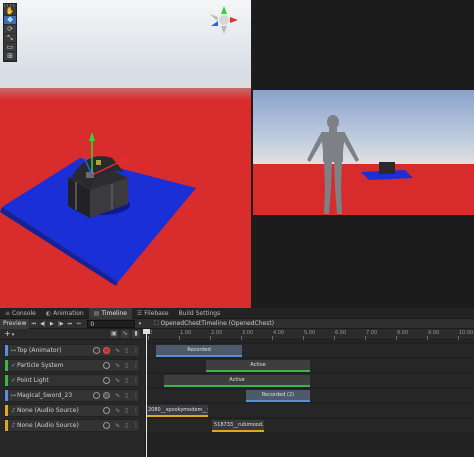 The width and height of the screenshot is (474, 457). What do you see at coordinates (111, 323) in the screenshot?
I see `frame-field: 0` at bounding box center [111, 323].